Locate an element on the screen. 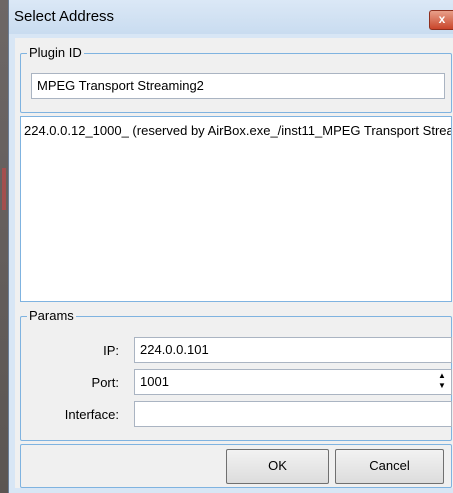  title-bar: Select Address x is located at coordinates (231, 17).